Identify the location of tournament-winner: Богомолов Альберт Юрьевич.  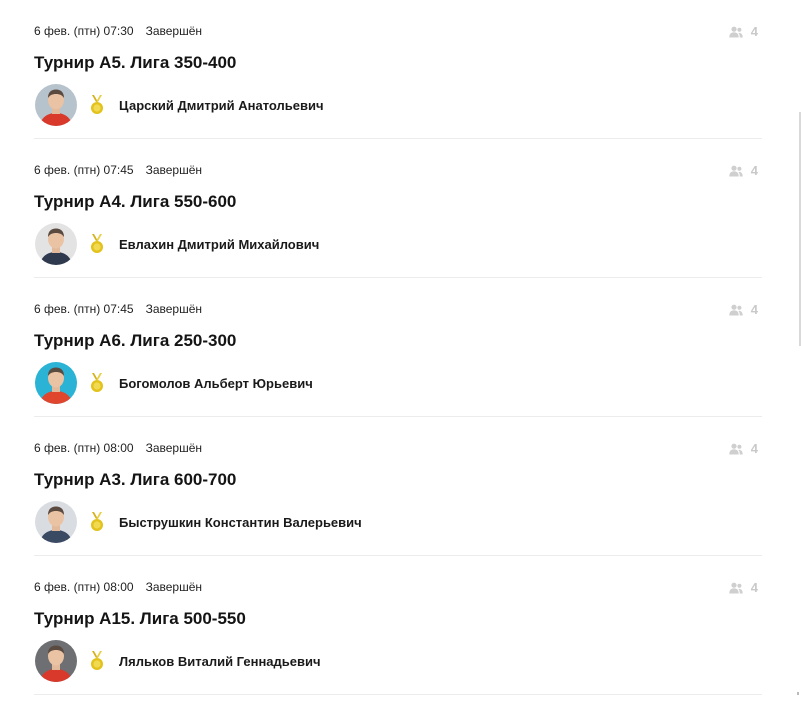
(174, 383).